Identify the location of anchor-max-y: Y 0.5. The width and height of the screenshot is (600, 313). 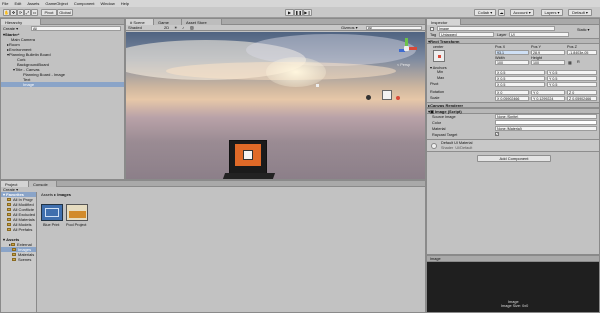
(572, 78).